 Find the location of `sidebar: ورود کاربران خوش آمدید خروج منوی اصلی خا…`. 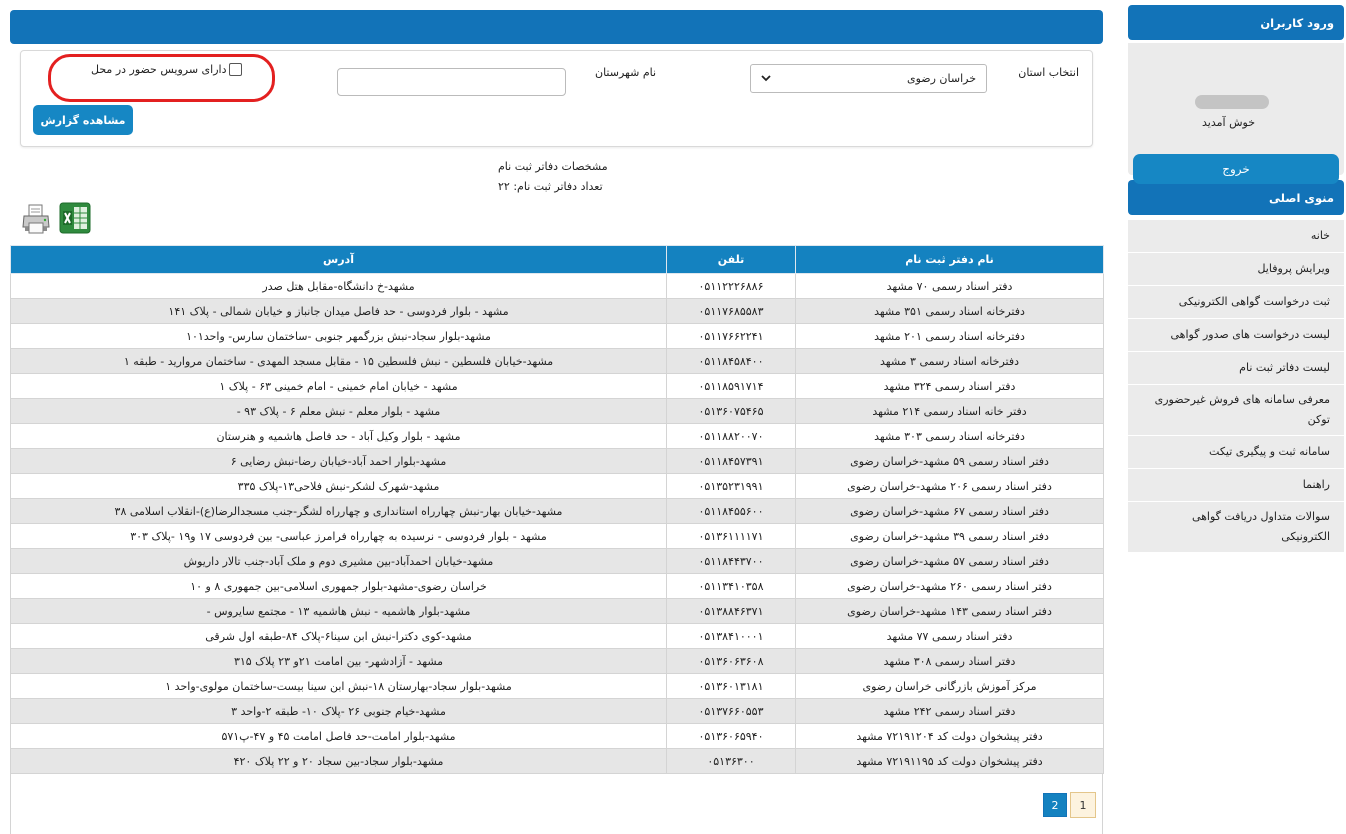

sidebar: ورود کاربران خوش آمدید خروج منوی اصلی خا… is located at coordinates (1236, 279).